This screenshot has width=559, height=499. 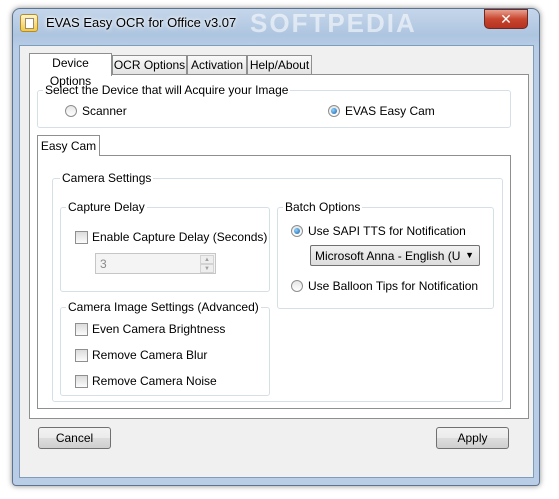 I want to click on apply-button: Apply, so click(x=472, y=438).